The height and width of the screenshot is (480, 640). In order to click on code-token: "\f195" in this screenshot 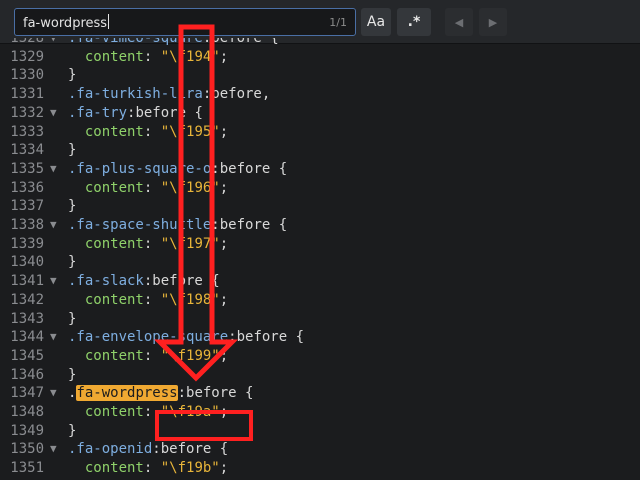, I will do `click(190, 131)`.